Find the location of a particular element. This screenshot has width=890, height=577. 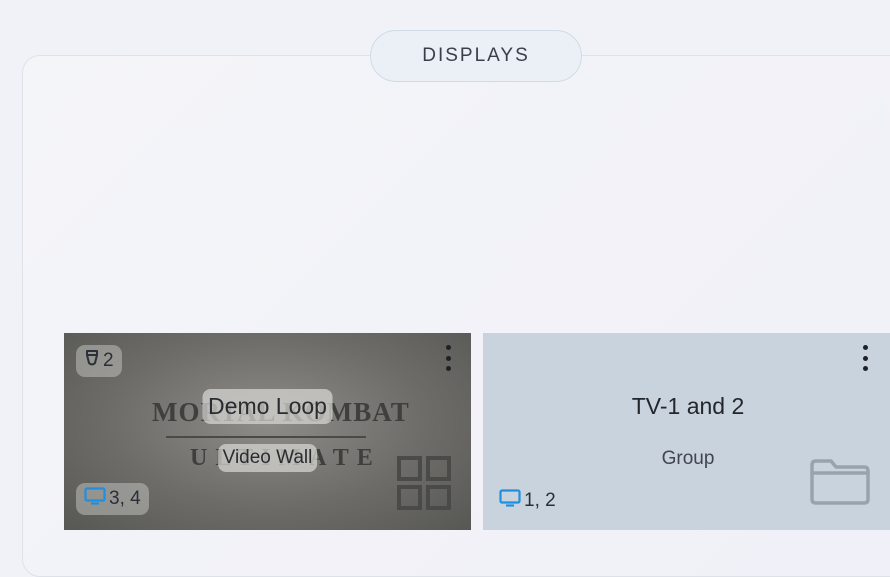

card-type-label: Group is located at coordinates (688, 458).